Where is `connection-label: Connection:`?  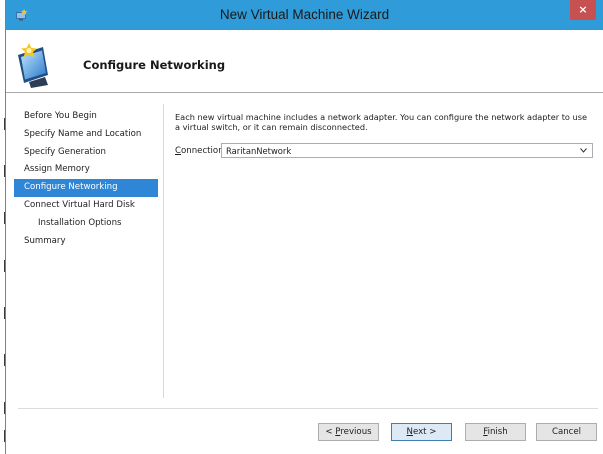
connection-label: Connection: is located at coordinates (201, 151).